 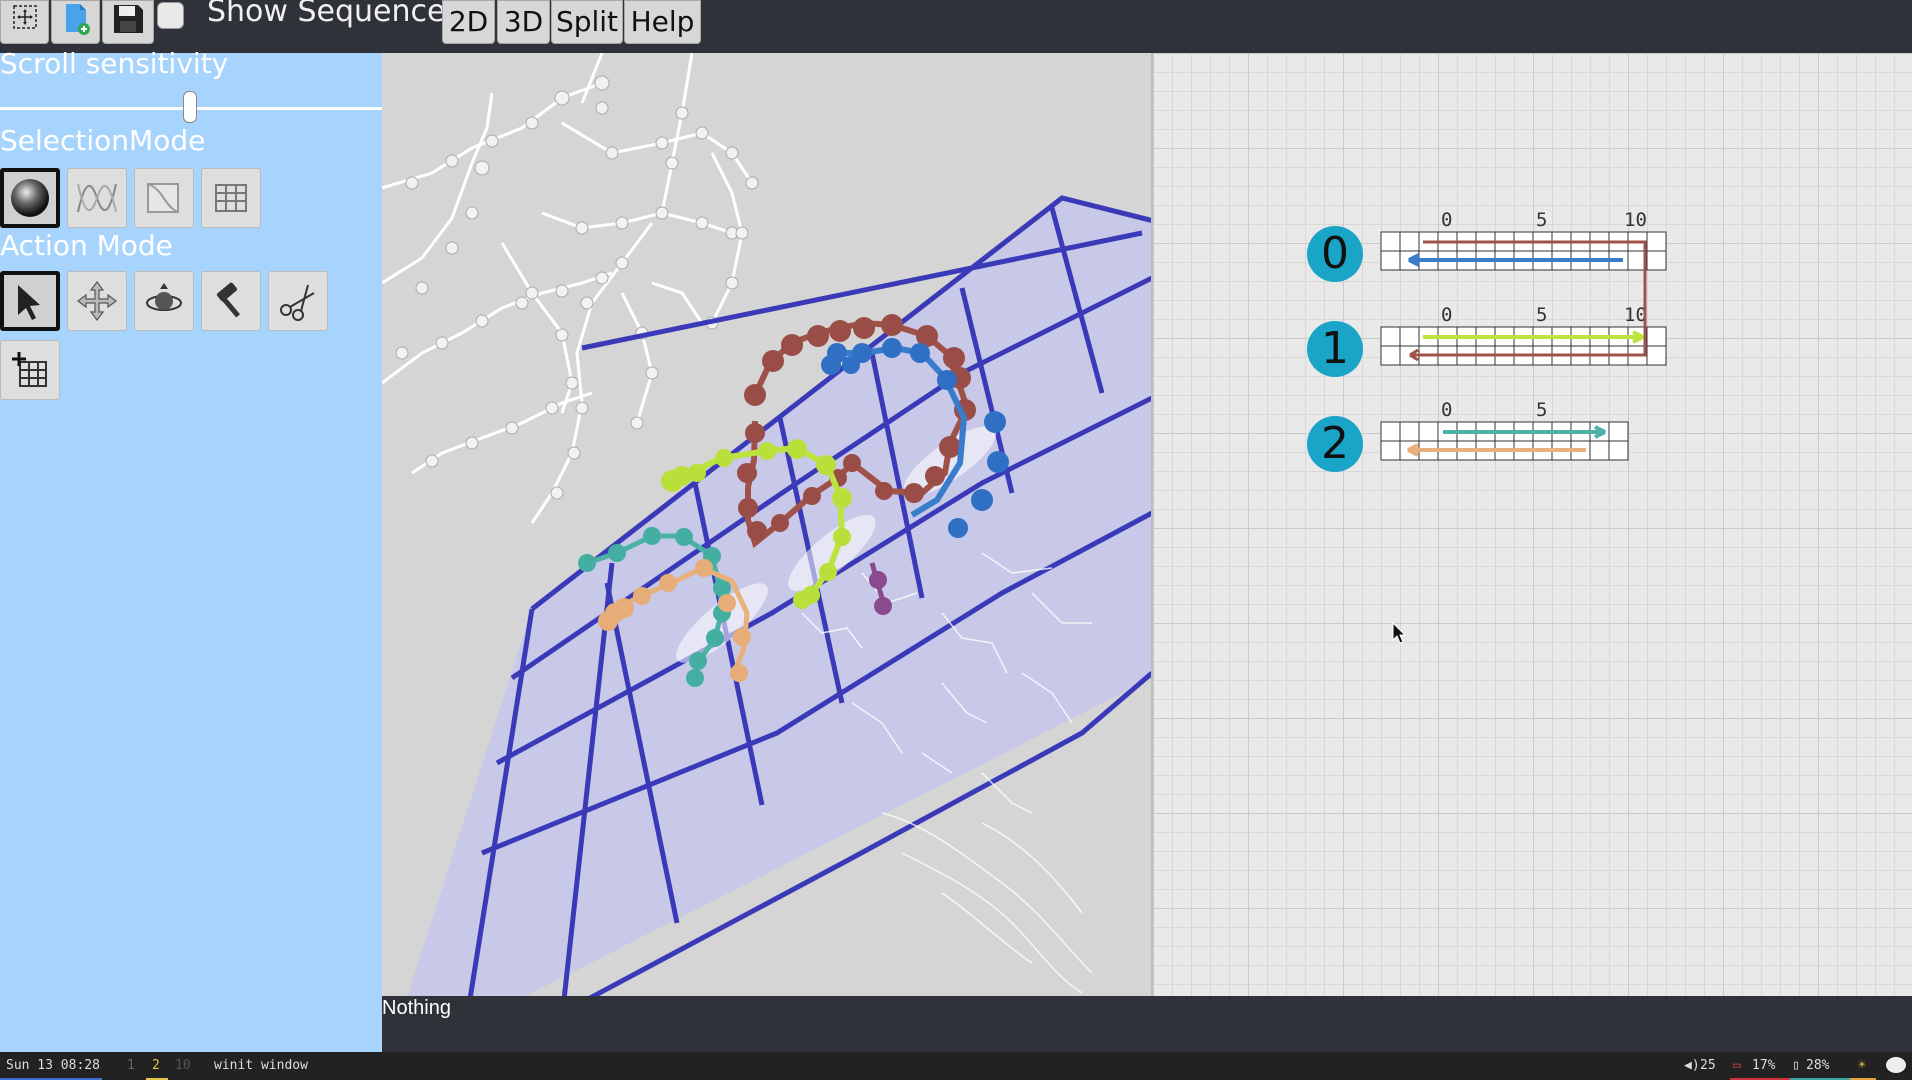 What do you see at coordinates (190, 107) in the screenshot?
I see `scroll-sensitivity-slider-handle` at bounding box center [190, 107].